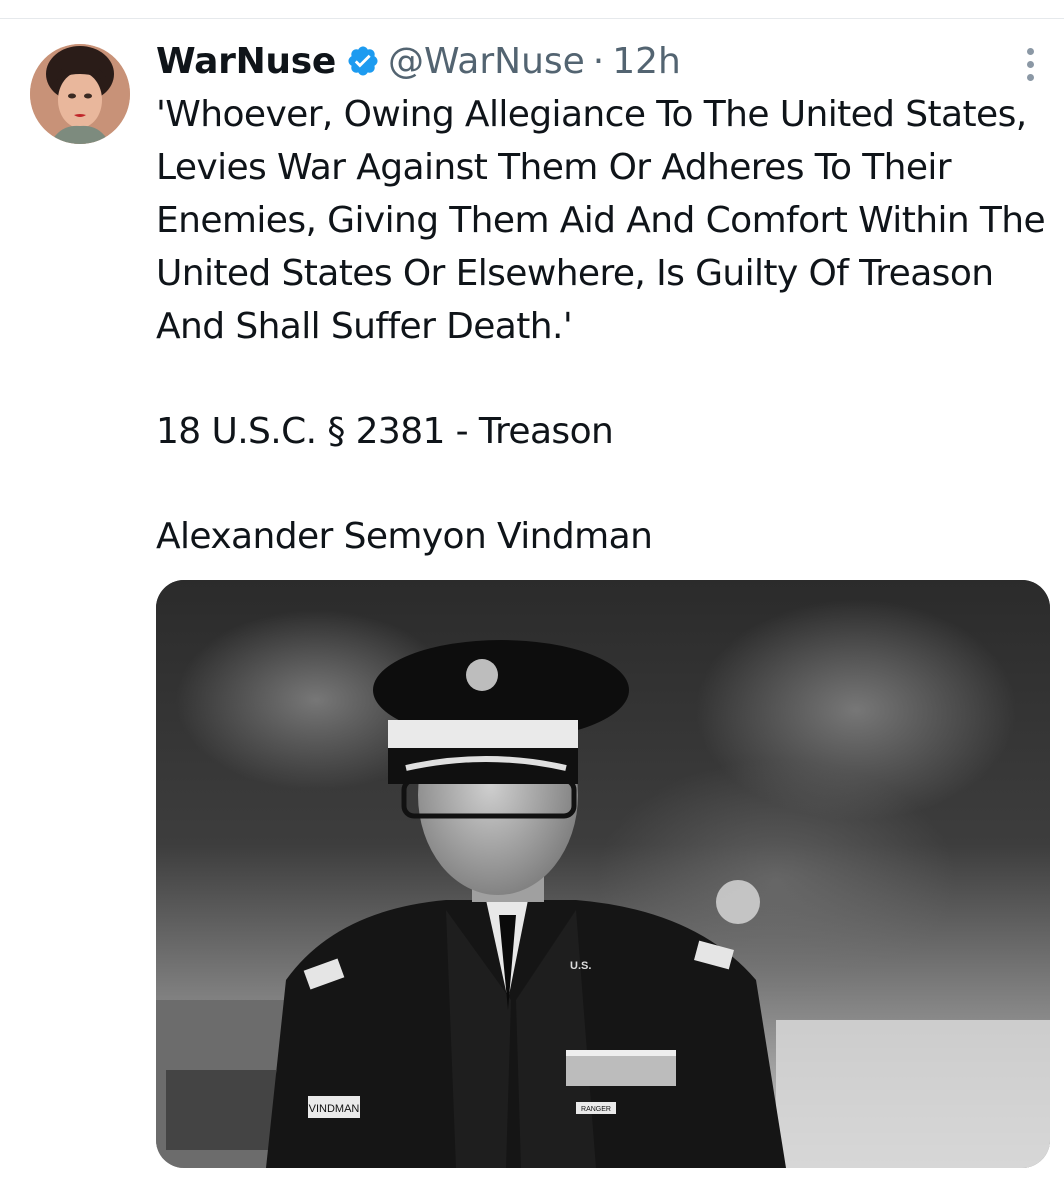  Describe the element at coordinates (404, 536) in the screenshot. I see `tweet-paragraph: Alexander Semyon Vindman` at that location.